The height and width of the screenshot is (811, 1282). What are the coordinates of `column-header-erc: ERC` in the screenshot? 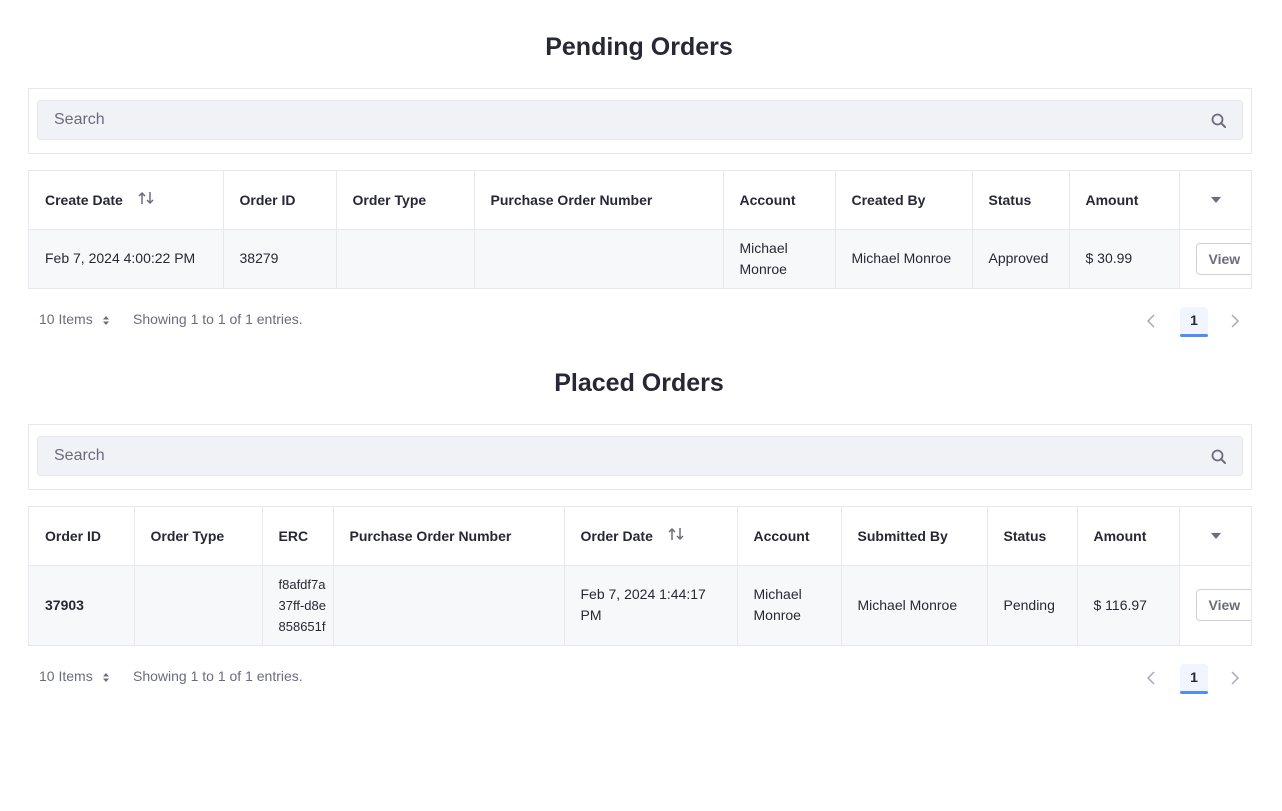 It's located at (298, 536).